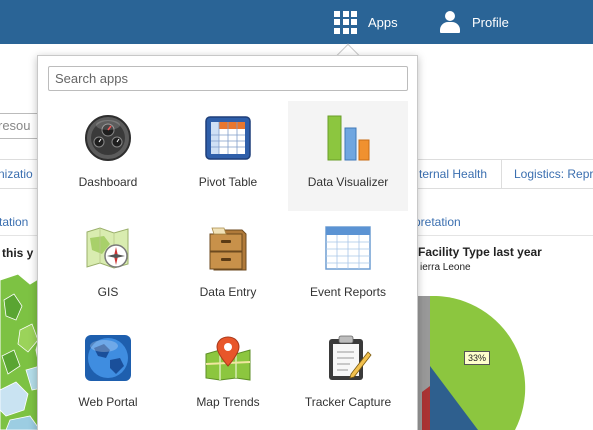 The width and height of the screenshot is (593, 430). Describe the element at coordinates (16, 174) in the screenshot. I see `tab-immunization: nizatio` at that location.